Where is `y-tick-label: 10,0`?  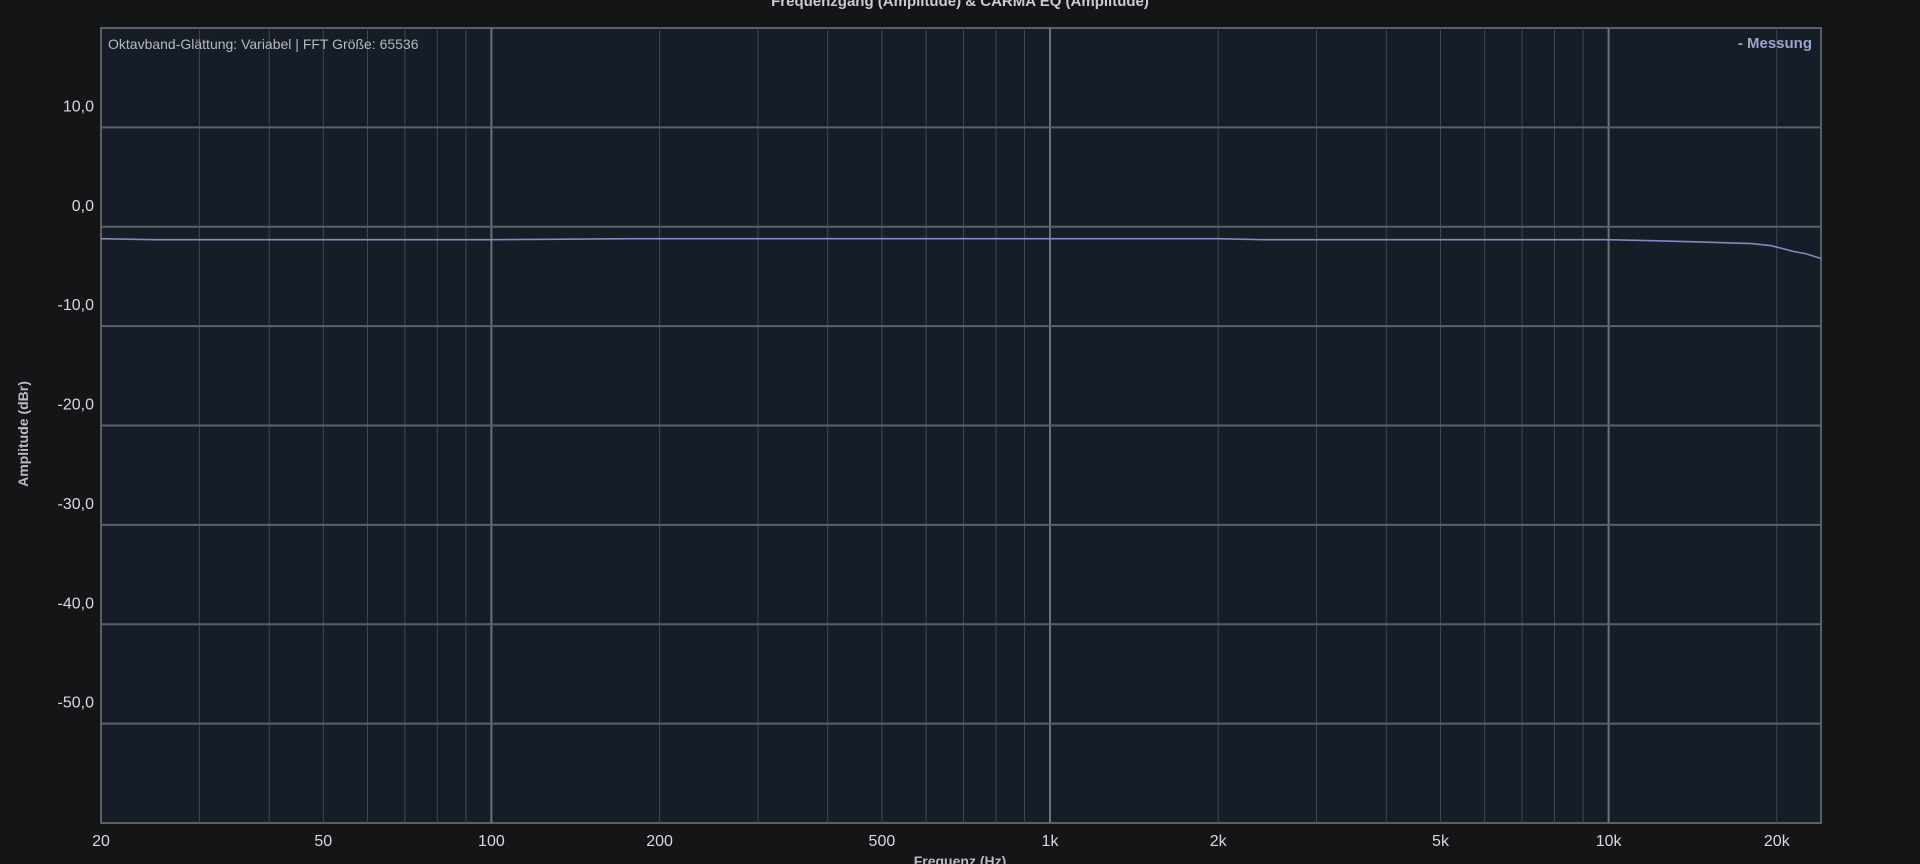 y-tick-label: 10,0 is located at coordinates (78, 106).